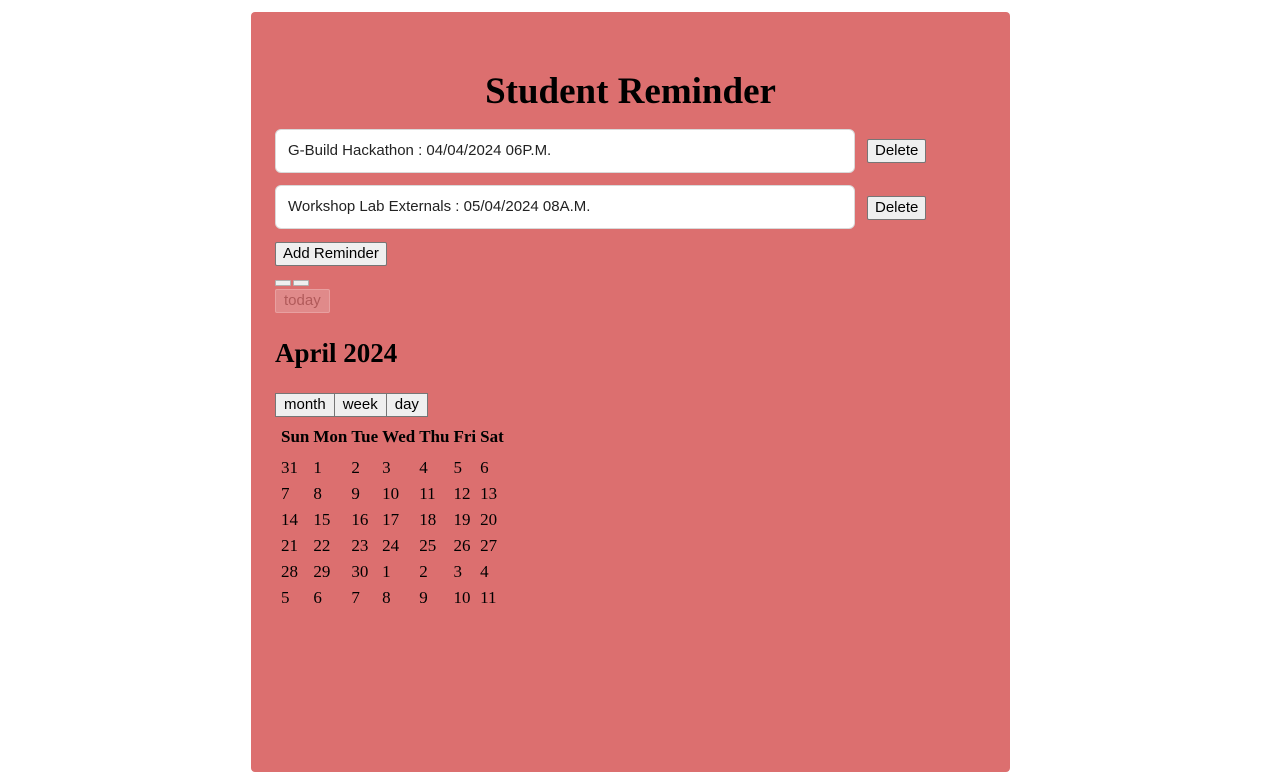  What do you see at coordinates (305, 405) in the screenshot?
I see `view-month-button: month` at bounding box center [305, 405].